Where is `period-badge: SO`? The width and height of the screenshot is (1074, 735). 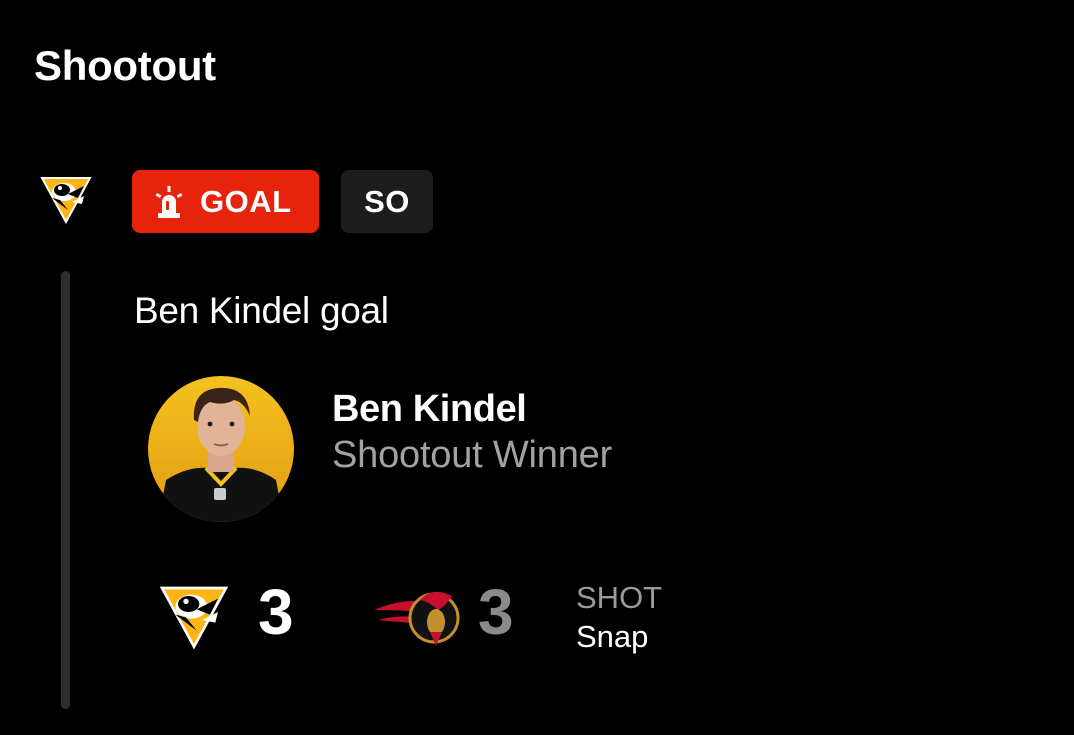
period-badge: SO is located at coordinates (387, 201).